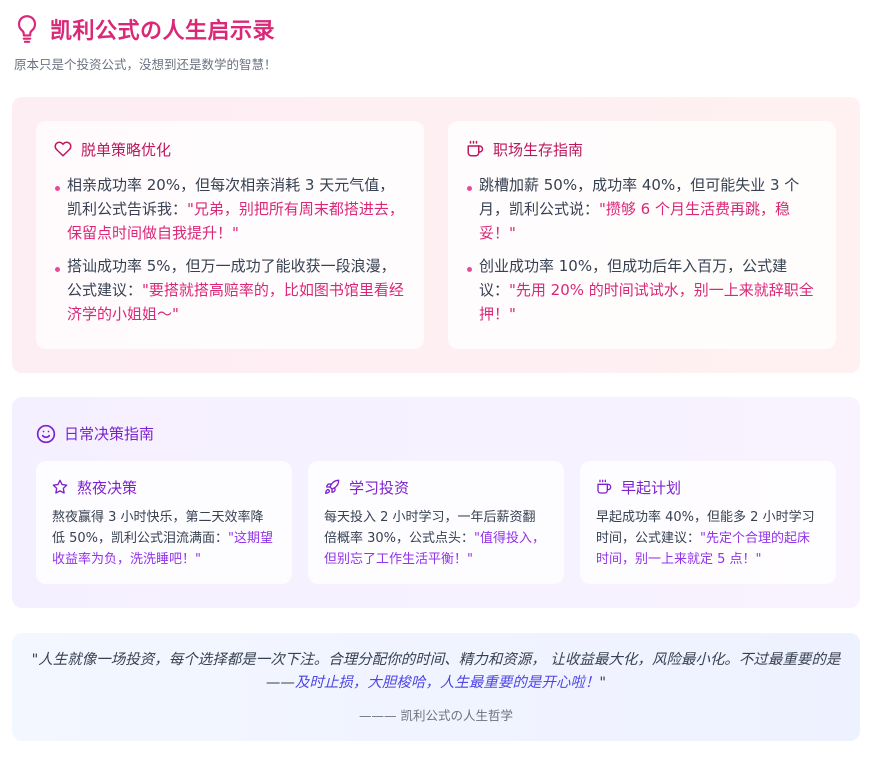 This screenshot has height=761, width=872. What do you see at coordinates (163, 31) in the screenshot?
I see `page-title: 凯利公式の人生启示录` at bounding box center [163, 31].